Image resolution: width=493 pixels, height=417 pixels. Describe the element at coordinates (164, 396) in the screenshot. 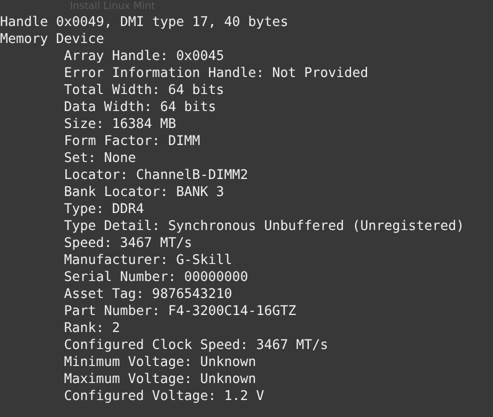

I see `terminal-line: Configured Voltage: 1.2 V` at that location.